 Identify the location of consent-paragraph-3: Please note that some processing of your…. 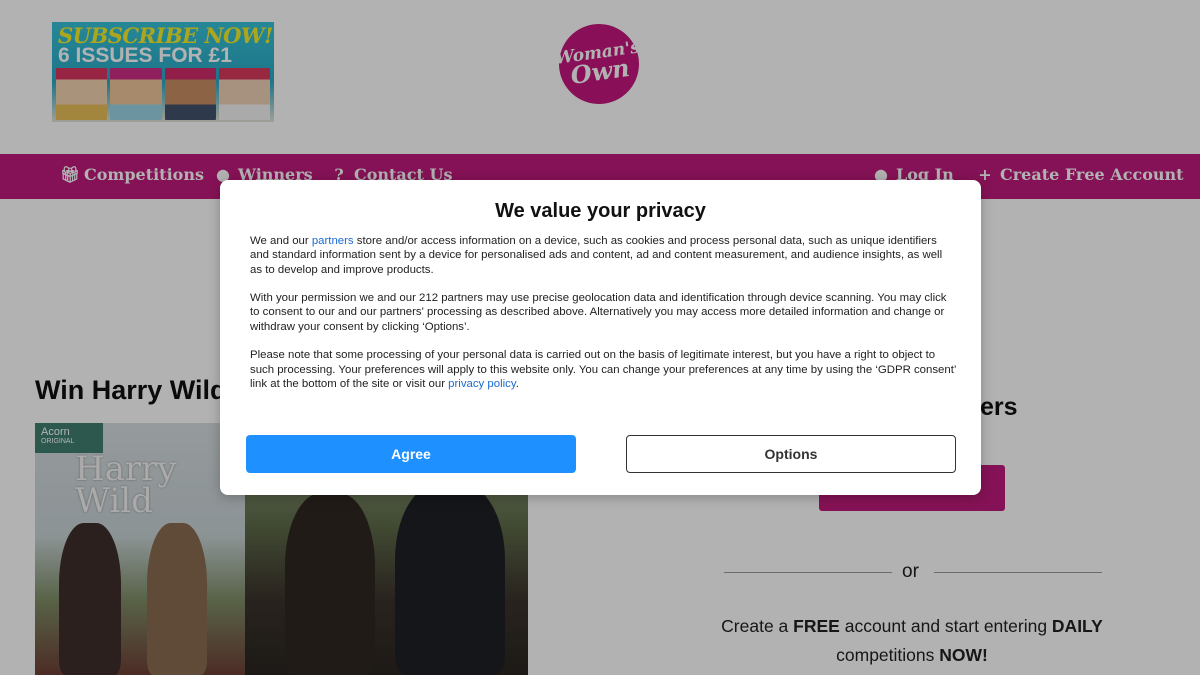
(603, 369).